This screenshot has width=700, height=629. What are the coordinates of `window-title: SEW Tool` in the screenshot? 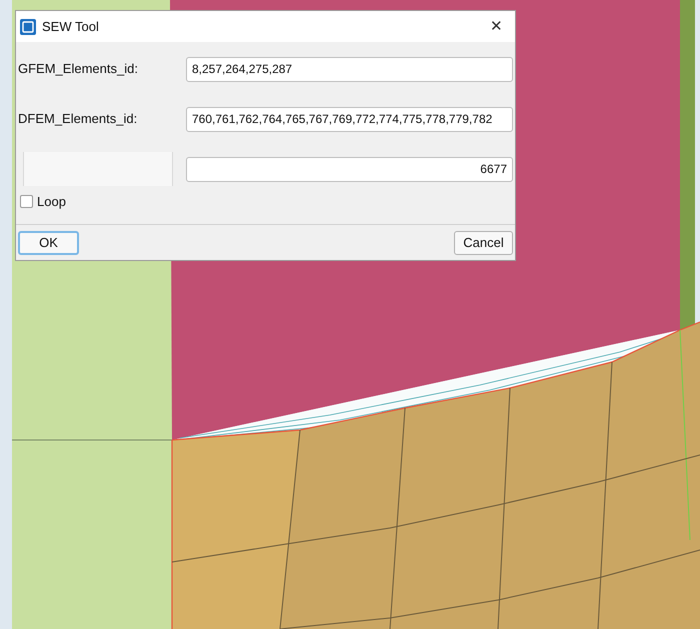 It's located at (70, 27).